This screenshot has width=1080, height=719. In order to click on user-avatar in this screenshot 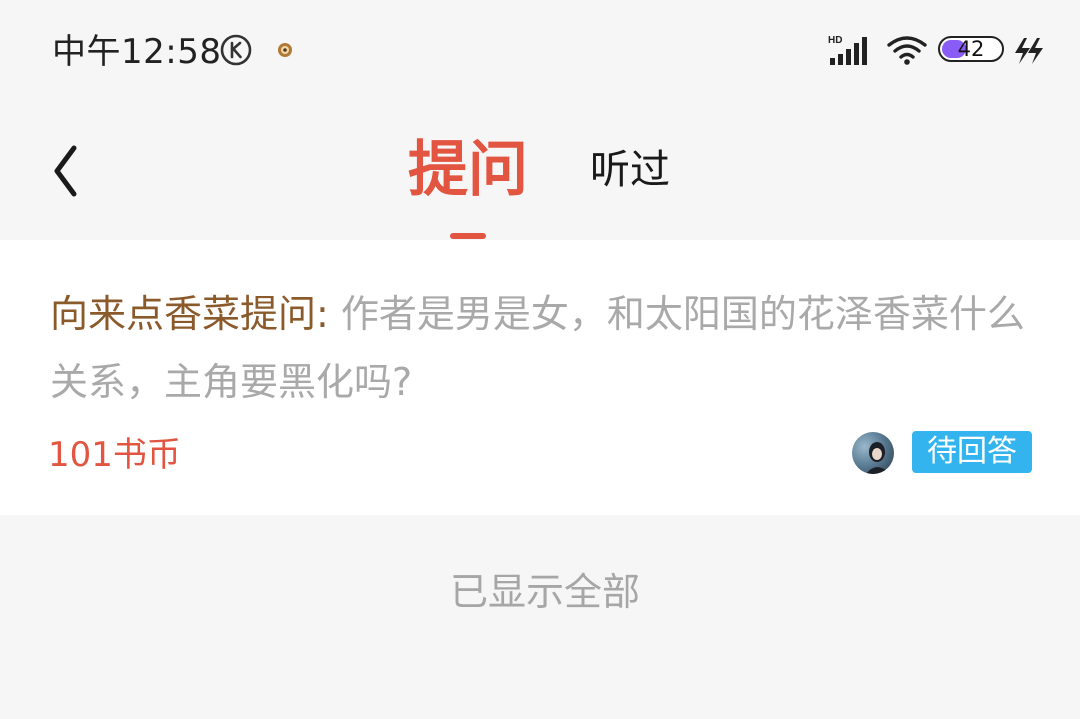, I will do `click(873, 453)`.